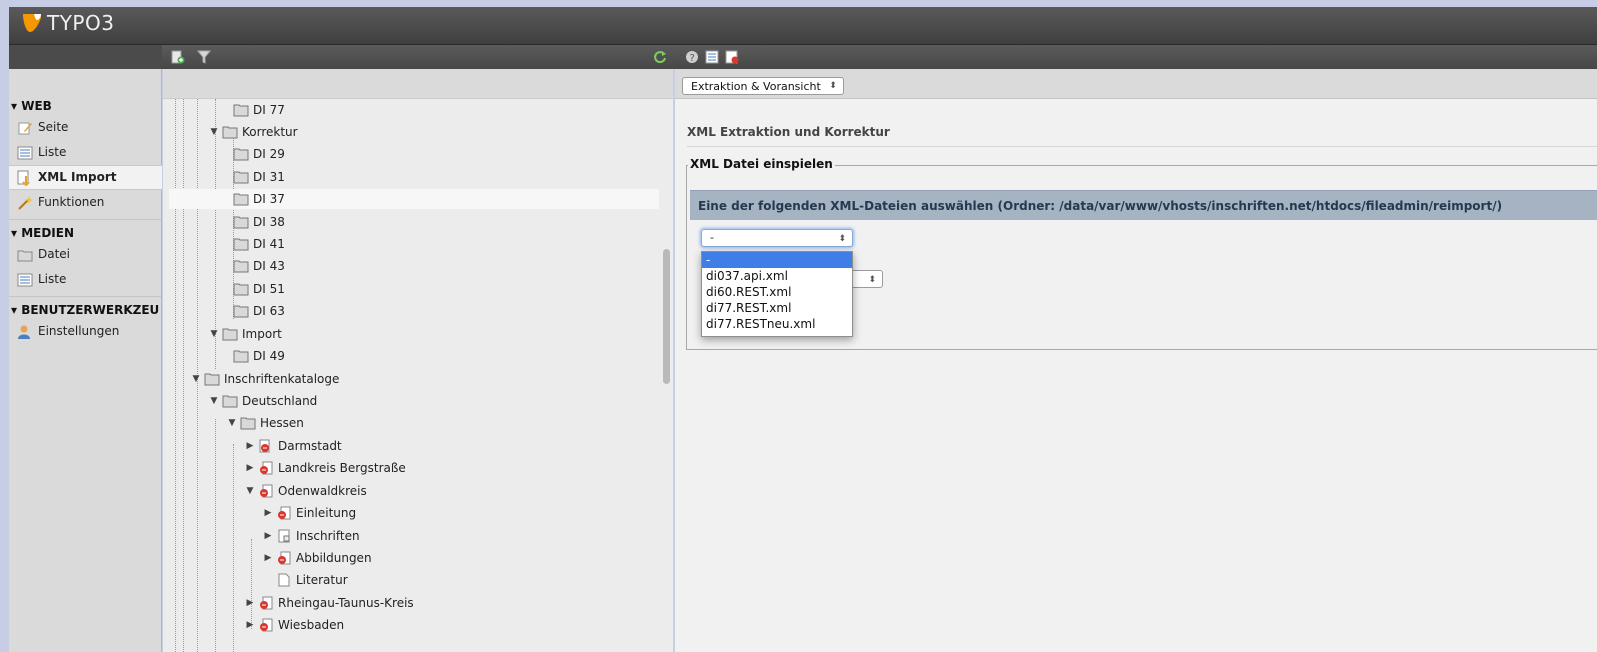  I want to click on xml-import-icon, so click(23, 178).